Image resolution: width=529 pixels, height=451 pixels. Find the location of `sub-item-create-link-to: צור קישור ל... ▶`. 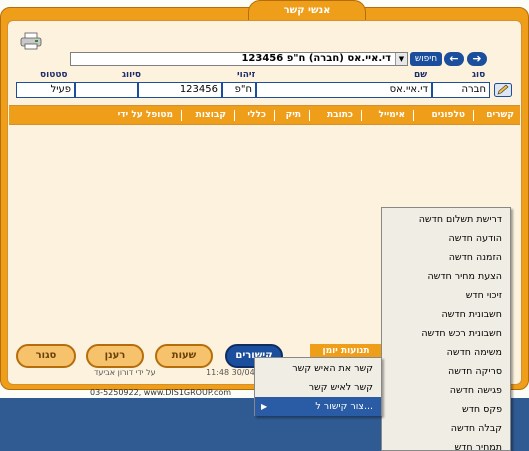

sub-item-create-link-to: צור קישור ל... ▶ is located at coordinates (318, 406).